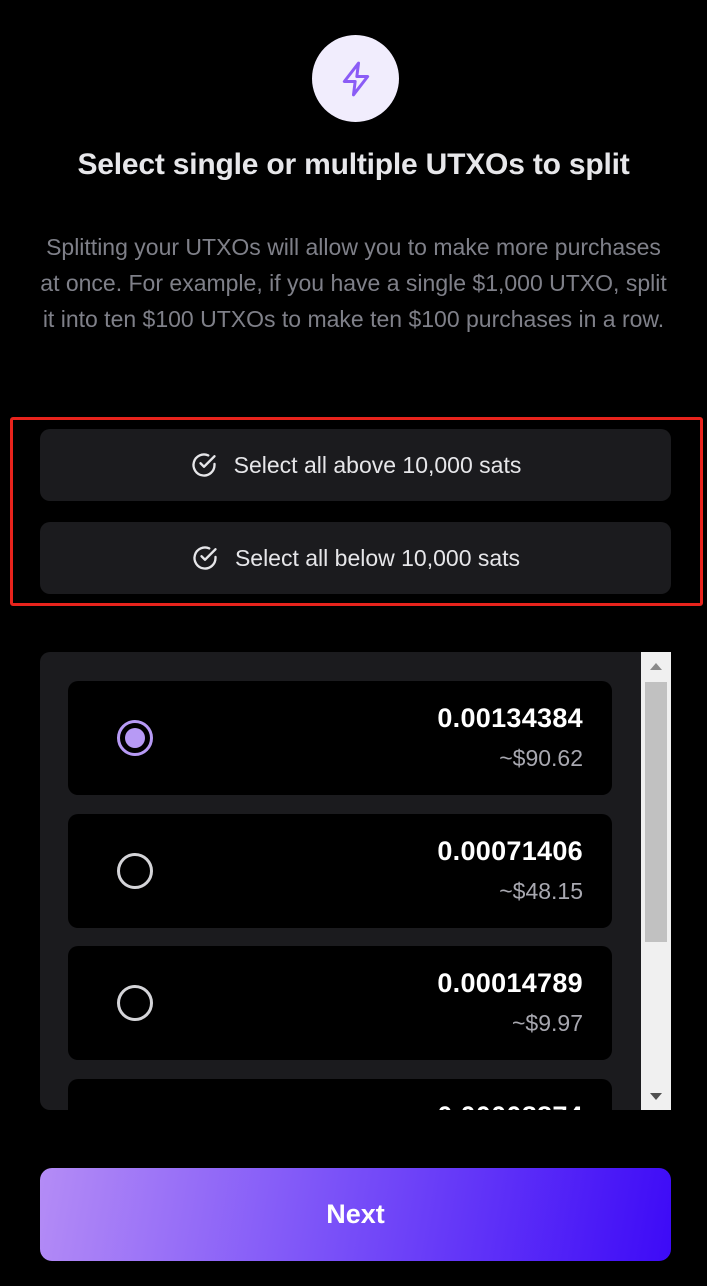  Describe the element at coordinates (377, 464) in the screenshot. I see `select-all-above-label: Select all above 10,000 sats` at that location.